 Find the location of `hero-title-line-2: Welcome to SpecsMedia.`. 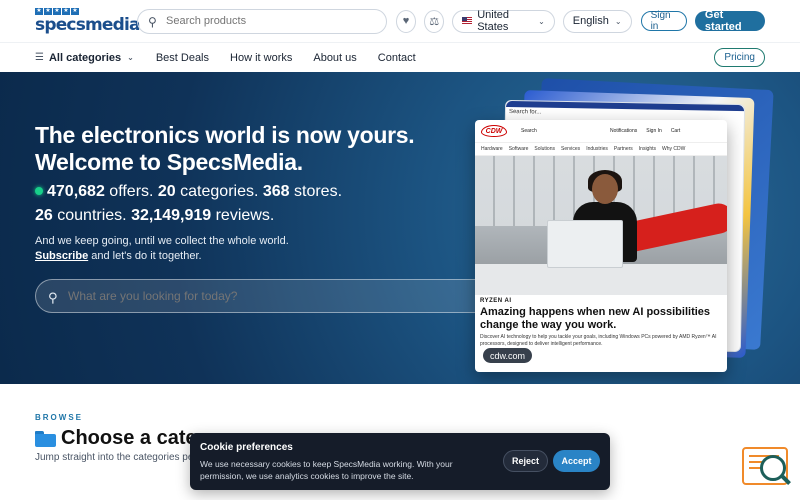

hero-title-line-2: Welcome to SpecsMedia. is located at coordinates (169, 162).